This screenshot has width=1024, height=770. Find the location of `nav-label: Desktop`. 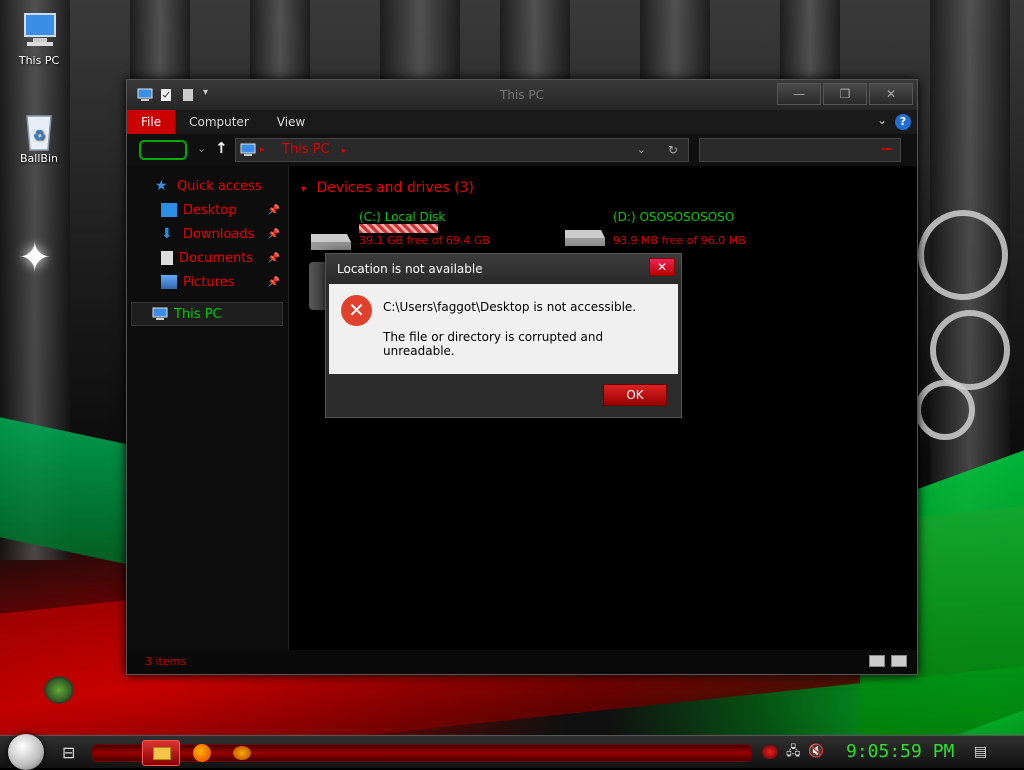

nav-label: Desktop is located at coordinates (210, 210).